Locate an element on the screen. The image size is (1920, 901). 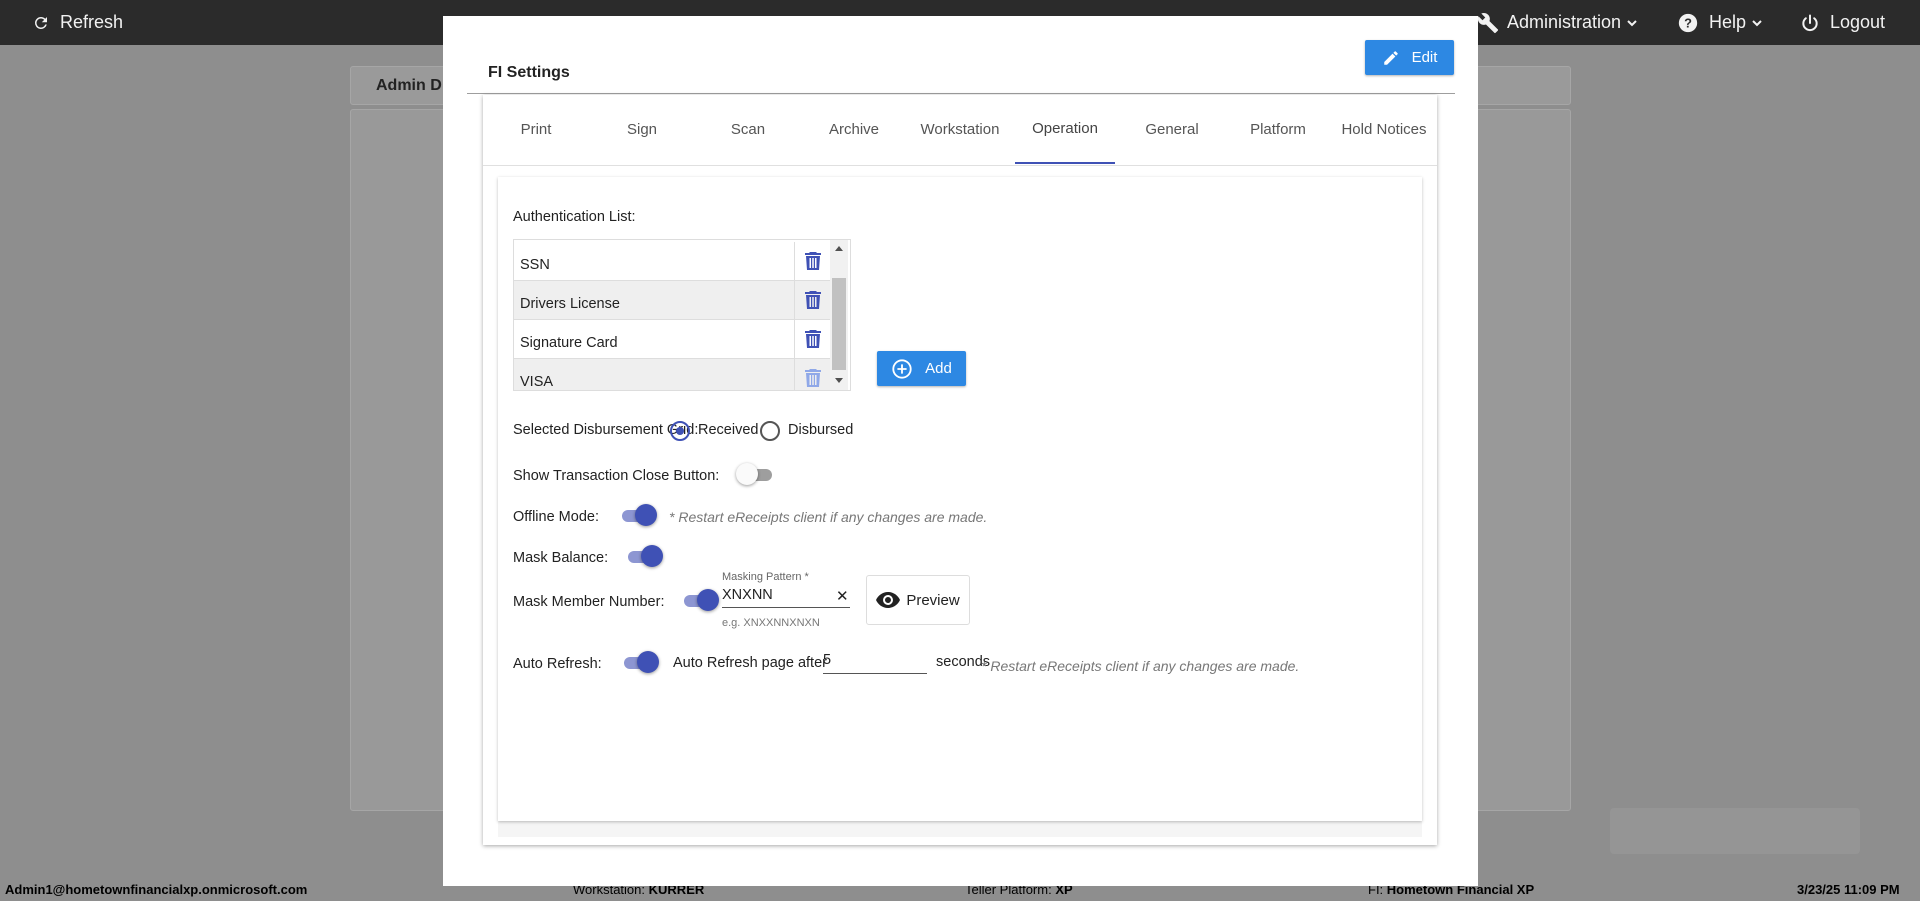
scrollbar-thumb is located at coordinates (839, 324).